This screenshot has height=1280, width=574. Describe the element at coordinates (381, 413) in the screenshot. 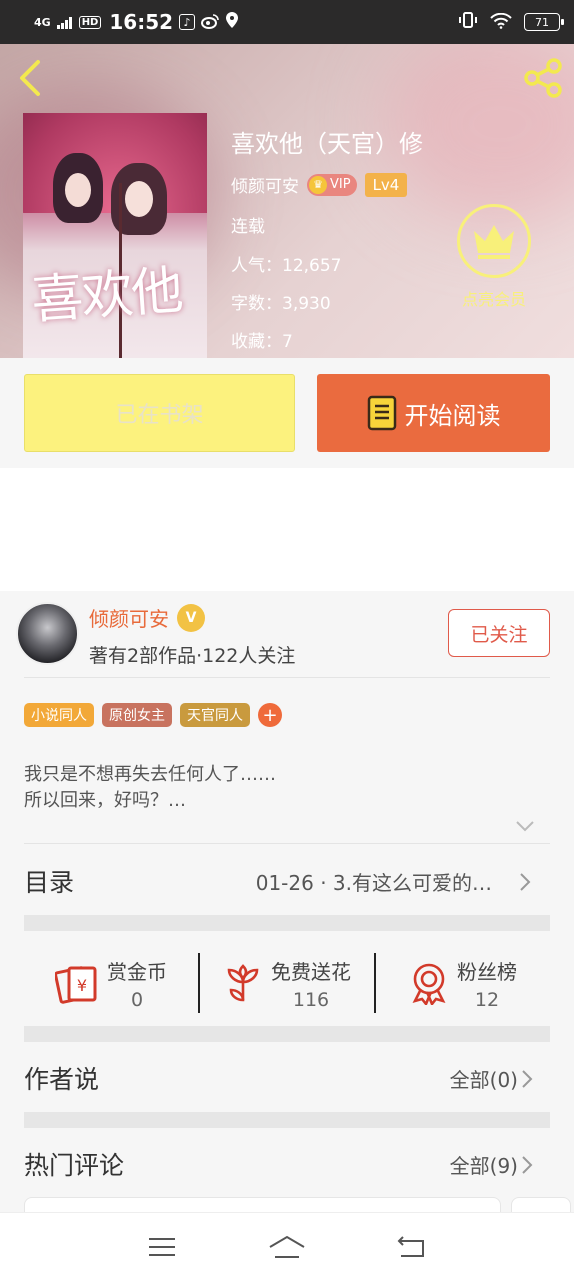

I see `book-icon` at that location.